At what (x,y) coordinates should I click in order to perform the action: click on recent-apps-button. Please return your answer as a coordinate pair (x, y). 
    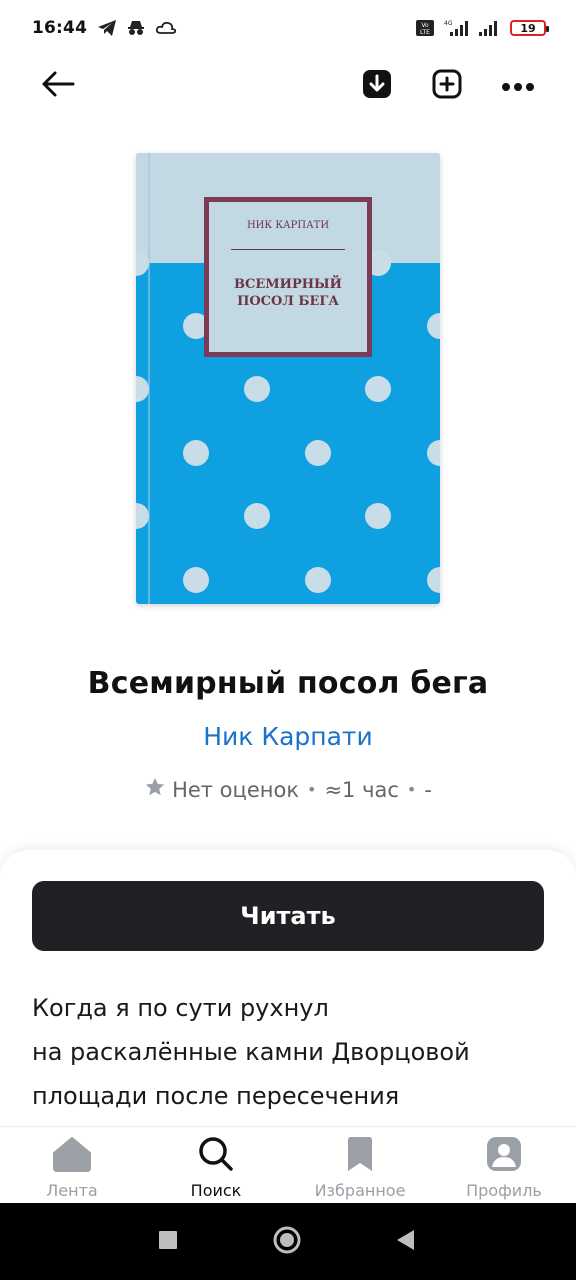
    Looking at the image, I should click on (168, 1242).